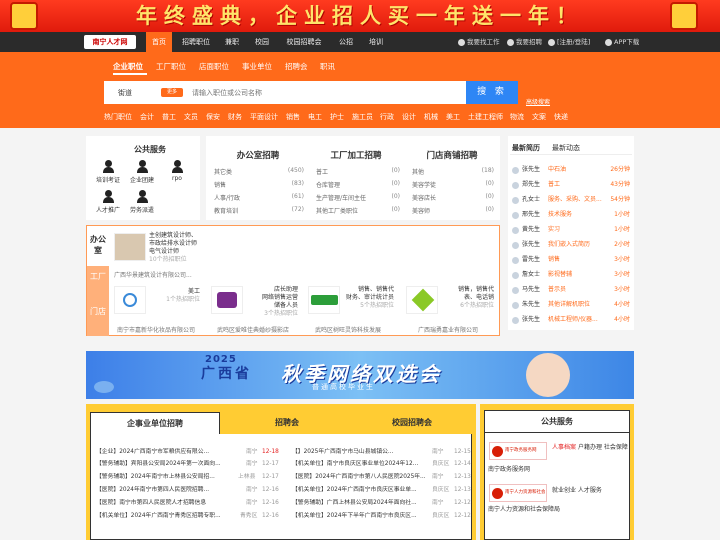 This screenshot has height=540, width=720. What do you see at coordinates (142, 172) in the screenshot?
I see `team-building-service: 企业团建` at bounding box center [142, 172].